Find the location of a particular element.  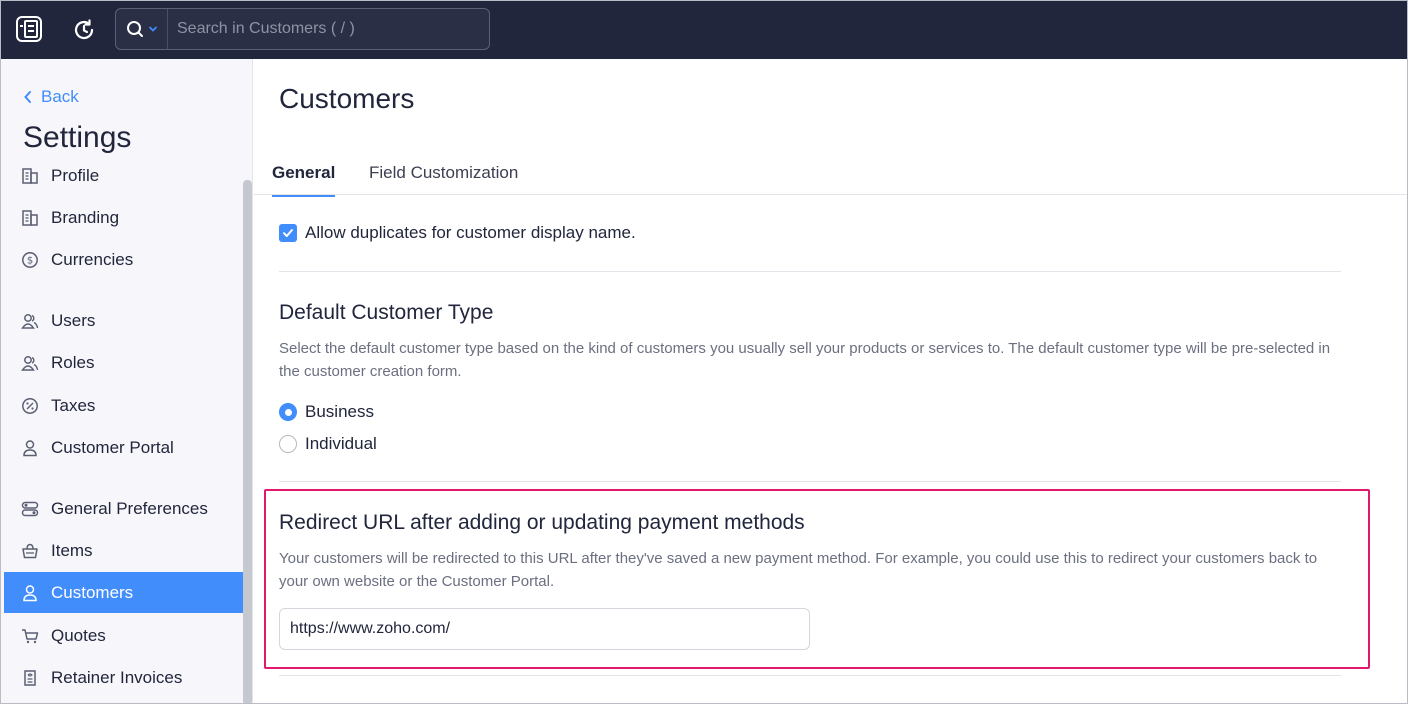

recent-history-icon is located at coordinates (84, 30).